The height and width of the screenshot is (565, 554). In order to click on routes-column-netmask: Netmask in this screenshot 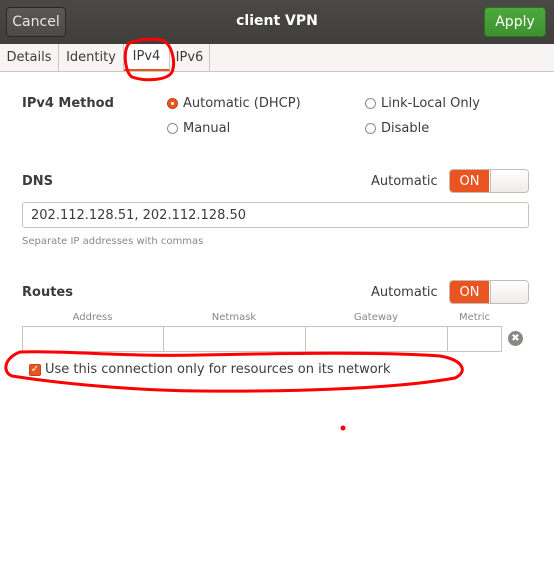, I will do `click(234, 317)`.